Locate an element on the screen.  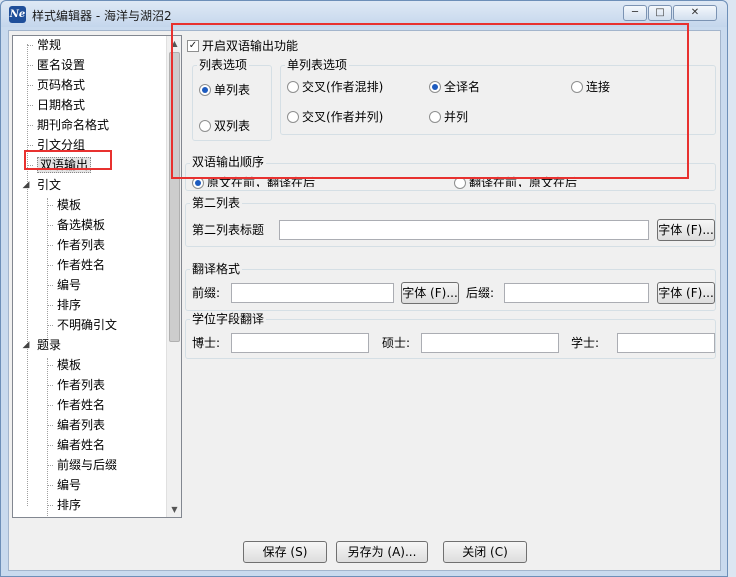
degree-translation-title: 学位字段翻译 is located at coordinates (228, 319).